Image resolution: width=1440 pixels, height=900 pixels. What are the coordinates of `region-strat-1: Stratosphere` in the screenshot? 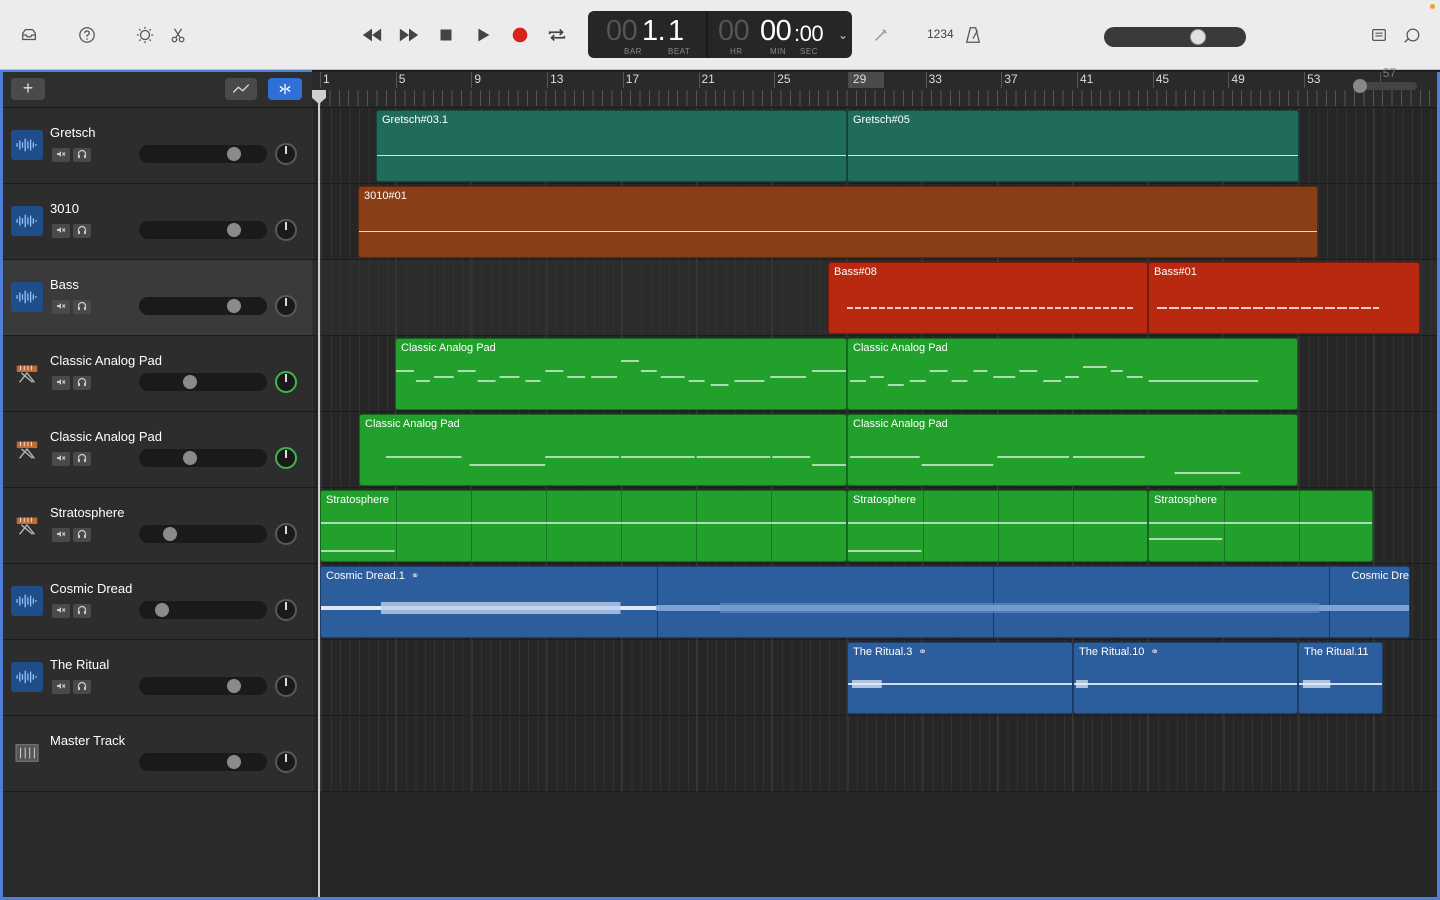 It's located at (583, 526).